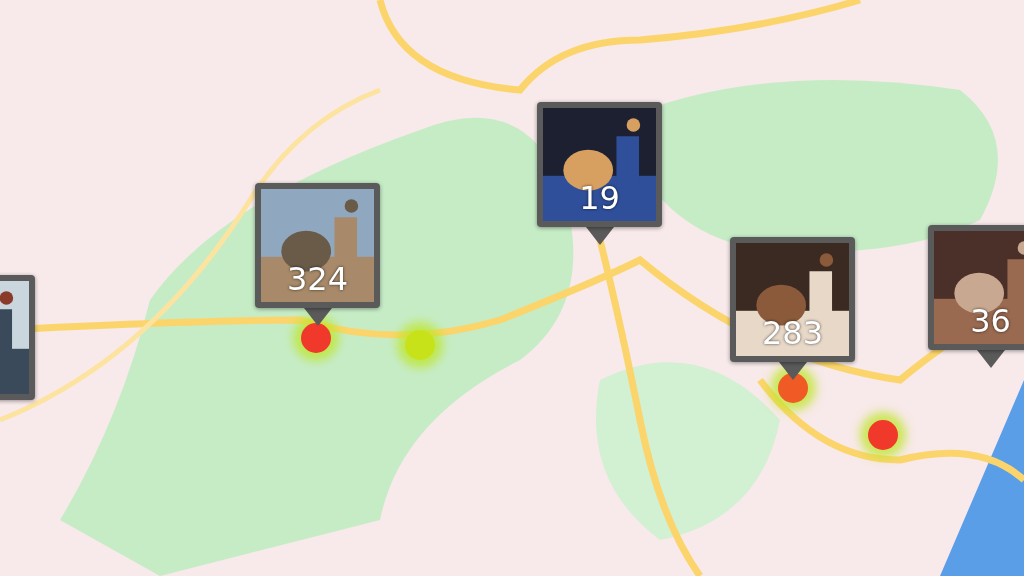 Image resolution: width=1024 pixels, height=576 pixels. I want to click on photo-count: 324, so click(317, 279).